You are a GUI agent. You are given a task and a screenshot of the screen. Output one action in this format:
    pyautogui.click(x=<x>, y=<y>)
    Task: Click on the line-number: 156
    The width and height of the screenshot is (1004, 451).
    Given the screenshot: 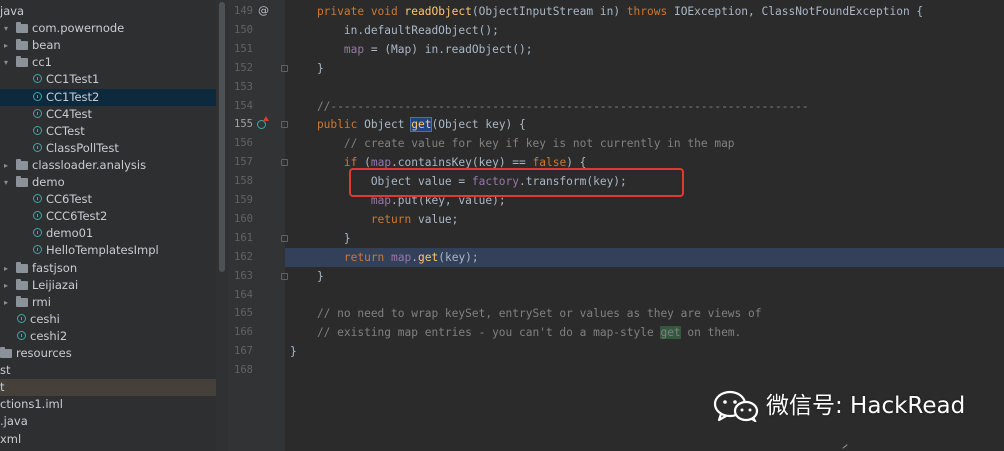 What is the action you would take?
    pyautogui.click(x=240, y=143)
    